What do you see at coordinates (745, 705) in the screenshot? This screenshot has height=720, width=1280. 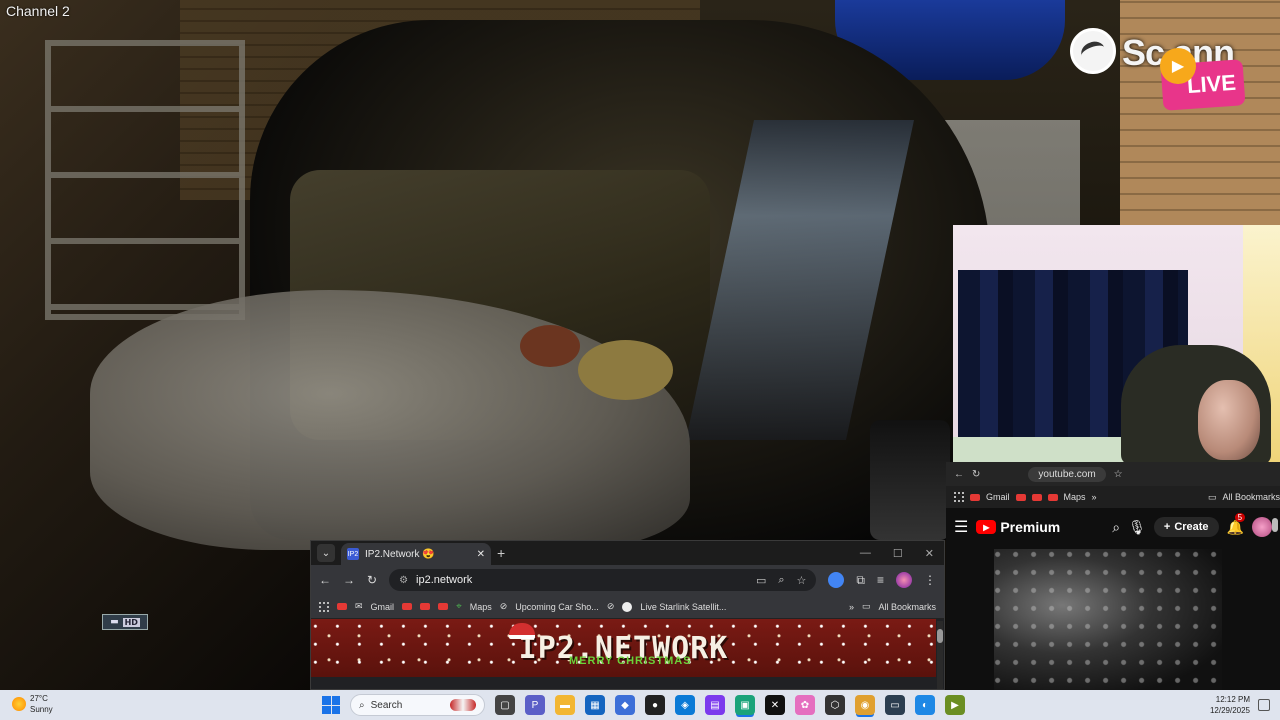 I see `app-icon: ▣` at bounding box center [745, 705].